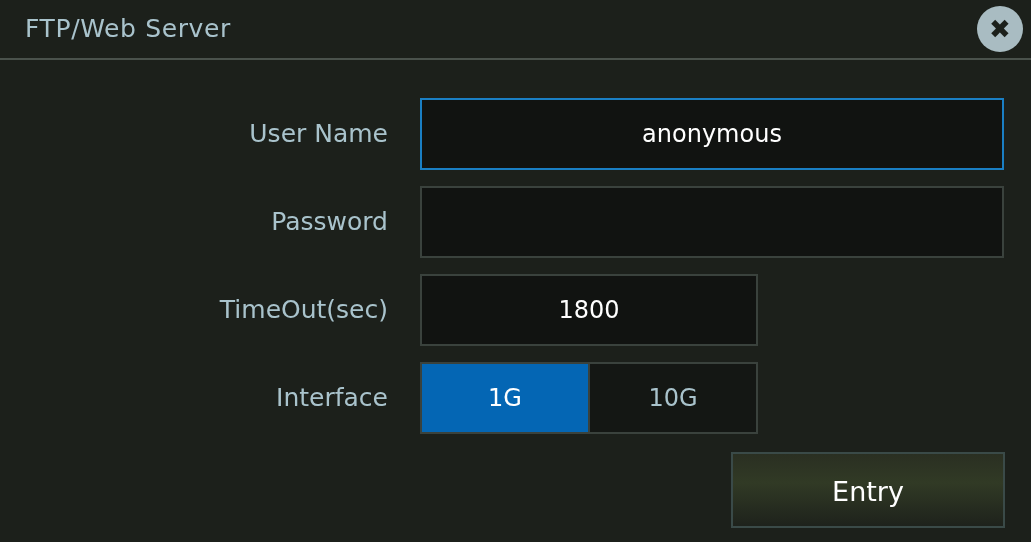  What do you see at coordinates (505, 398) in the screenshot?
I see `segment-option: 1G` at bounding box center [505, 398].